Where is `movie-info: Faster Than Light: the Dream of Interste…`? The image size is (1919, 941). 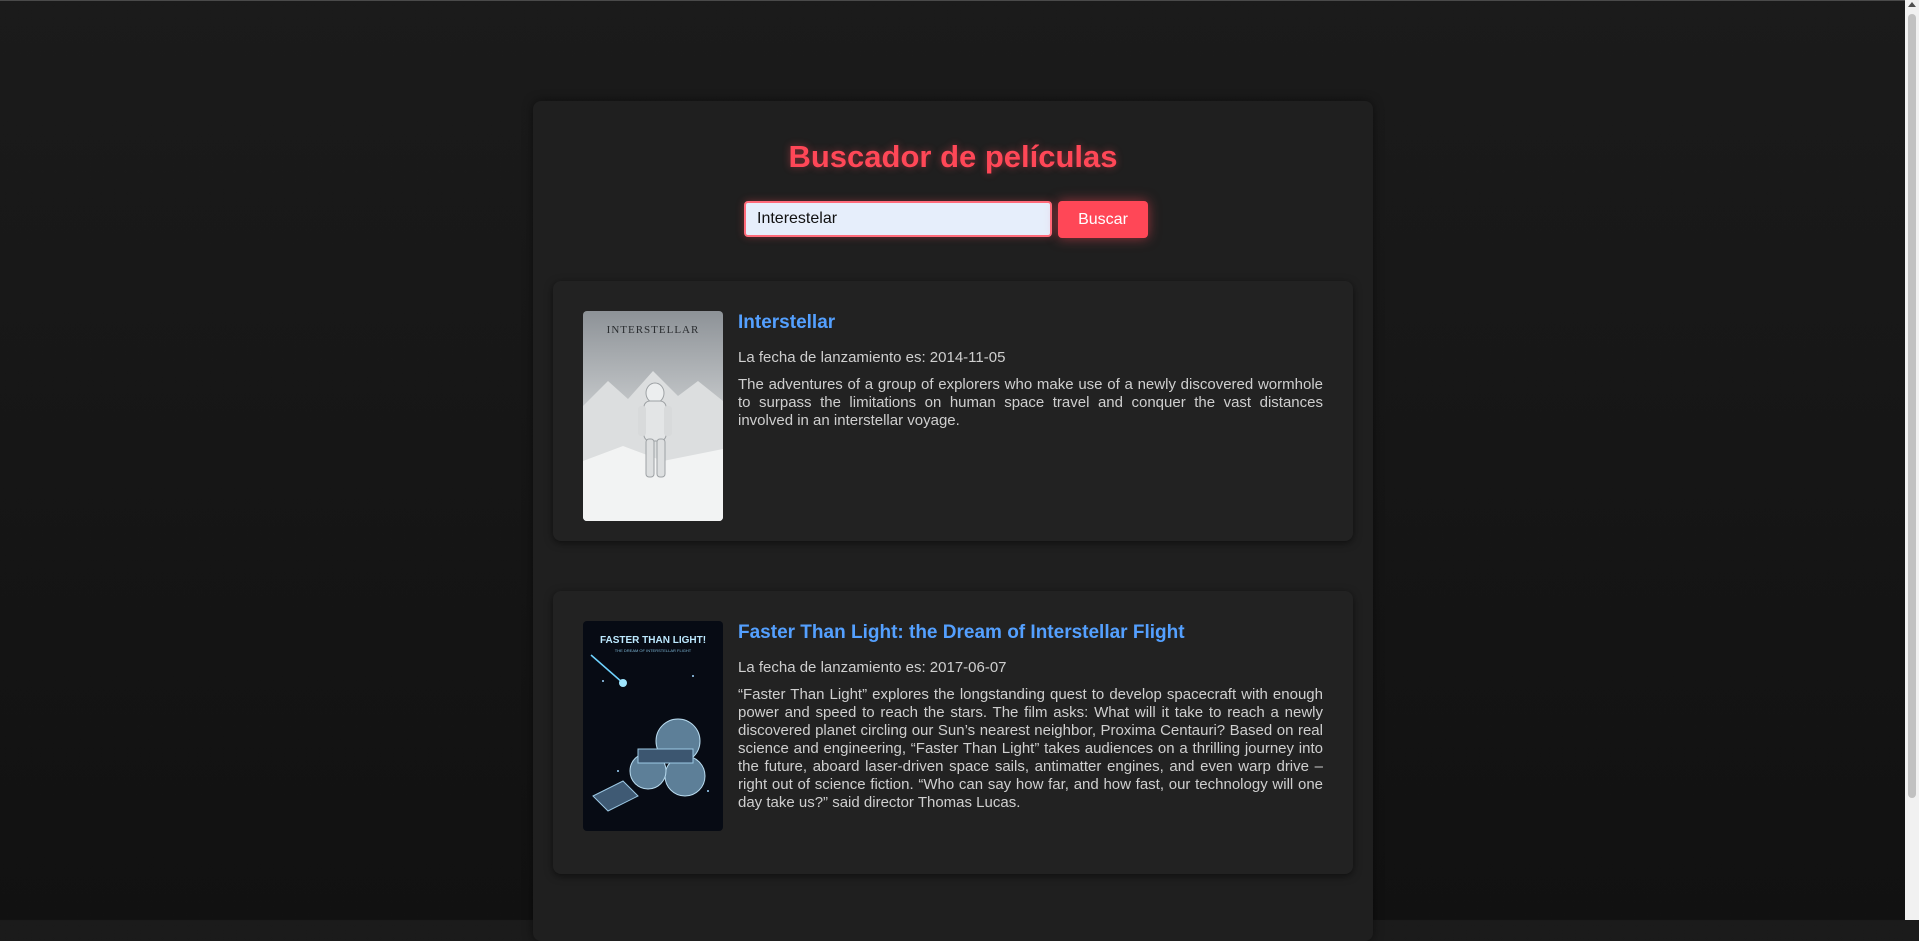 movie-info: Faster Than Light: the Dream of Interste… is located at coordinates (1030, 716).